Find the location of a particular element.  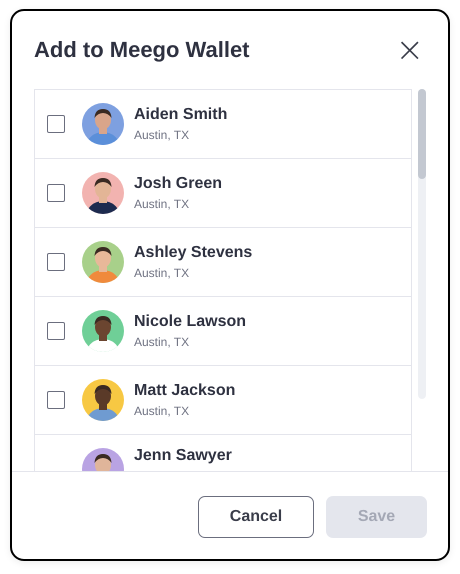

contact-name: Jenn Sawyer is located at coordinates (183, 456).